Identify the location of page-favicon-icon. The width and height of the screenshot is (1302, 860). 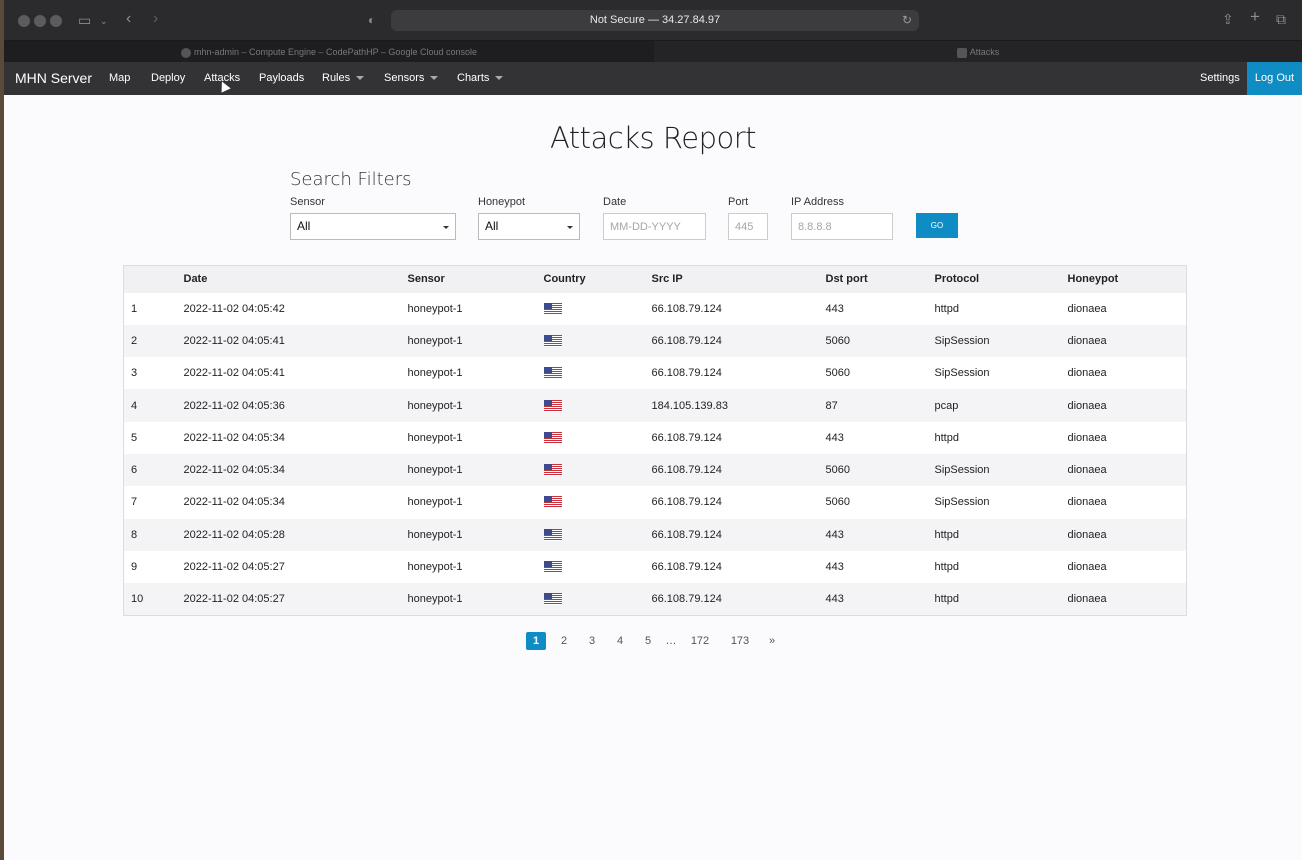
(961, 52).